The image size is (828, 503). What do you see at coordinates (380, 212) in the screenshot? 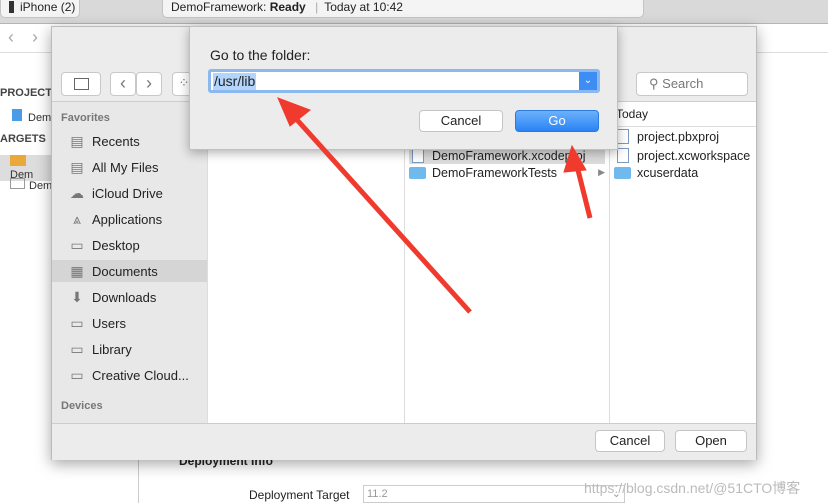
I see `arrow-to-path-input` at bounding box center [380, 212].